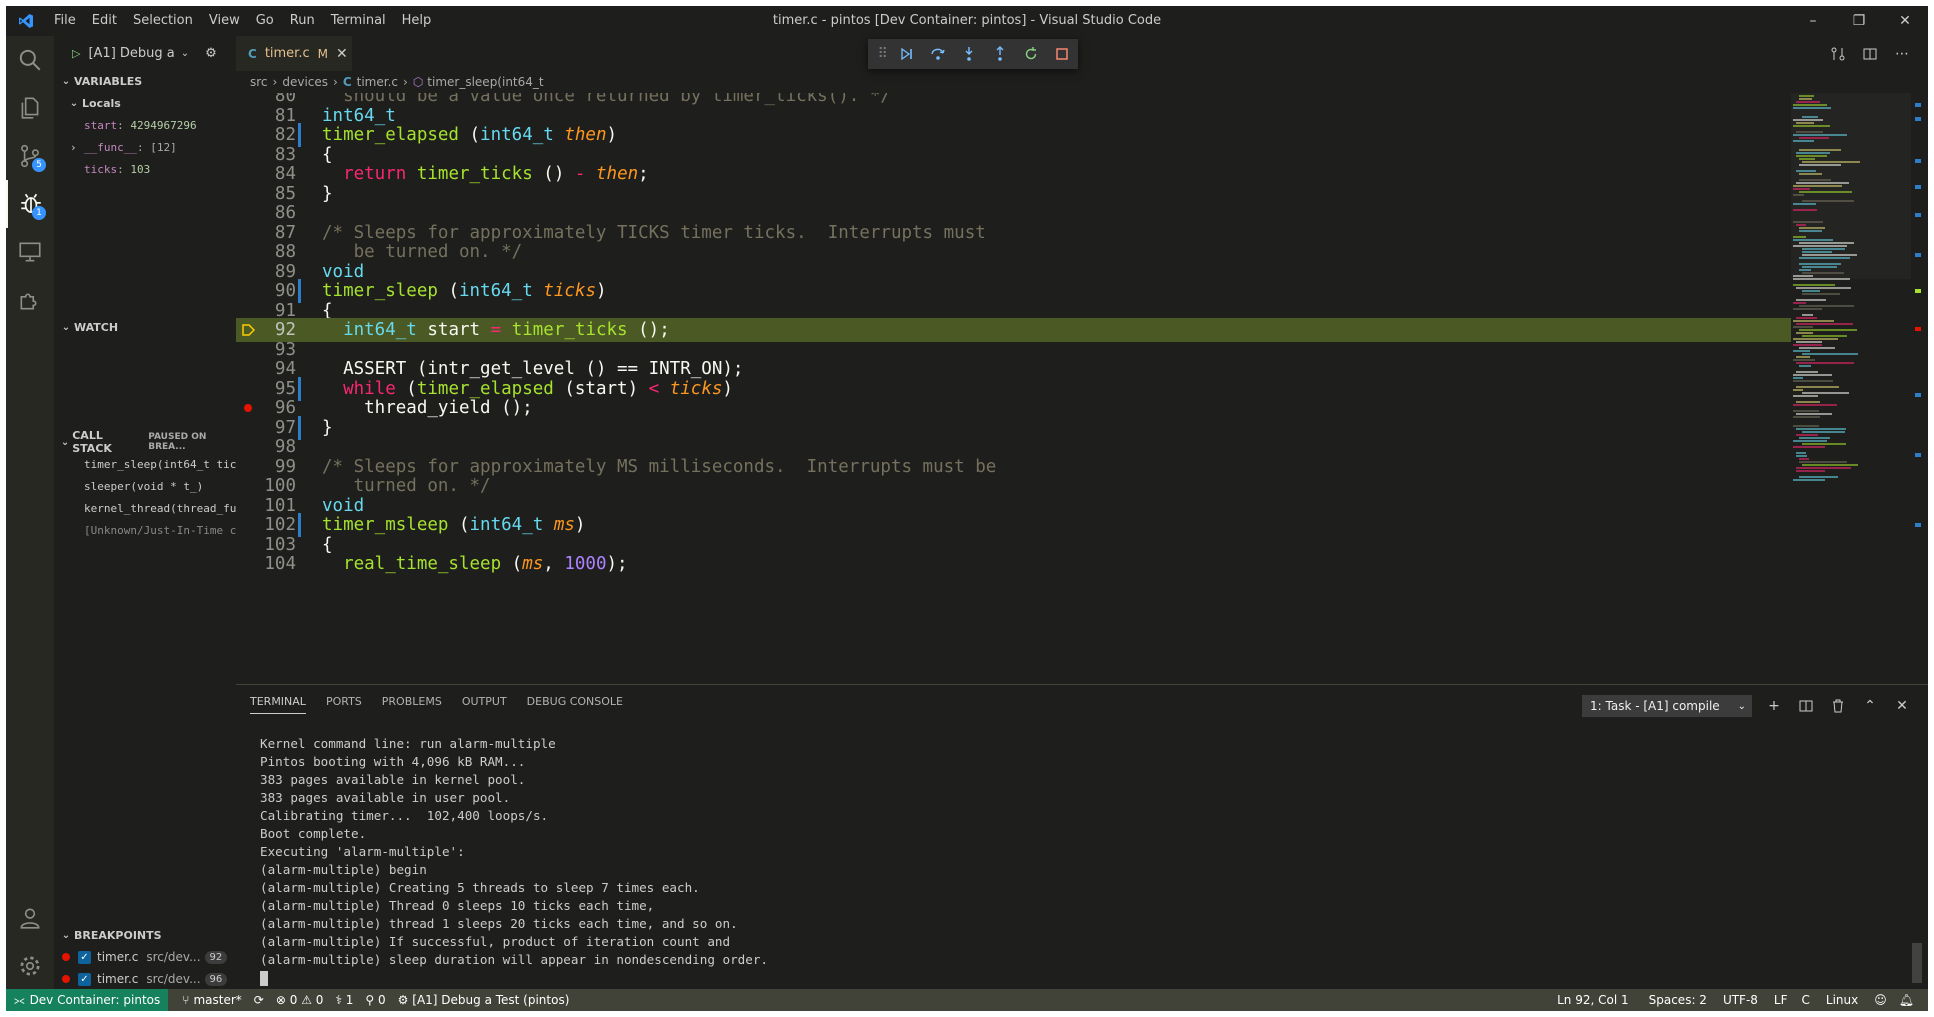  Describe the element at coordinates (30, 60) in the screenshot. I see `search-icon` at that location.